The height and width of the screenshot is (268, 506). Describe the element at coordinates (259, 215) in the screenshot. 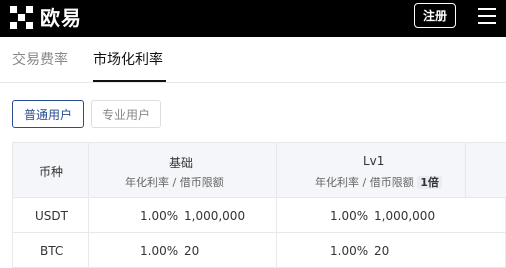

I see `table-row: USDT 1.00% 1,000,000 1.00% 1,000,000` at that location.